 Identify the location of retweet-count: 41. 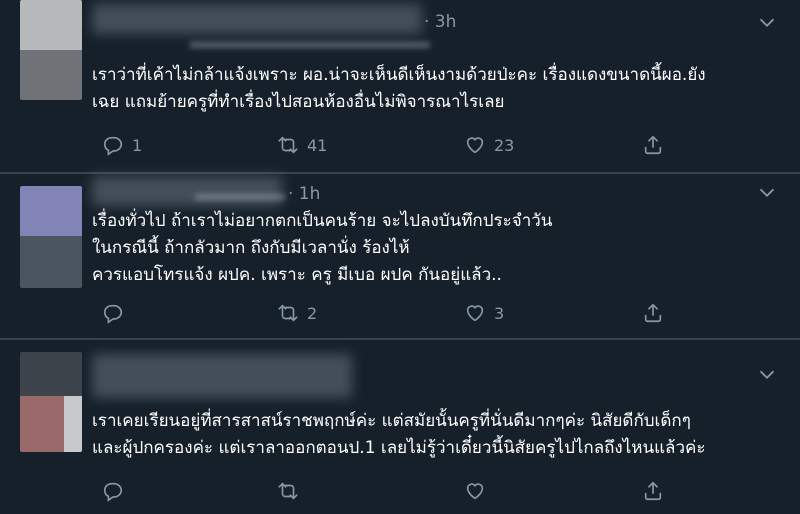
(317, 145).